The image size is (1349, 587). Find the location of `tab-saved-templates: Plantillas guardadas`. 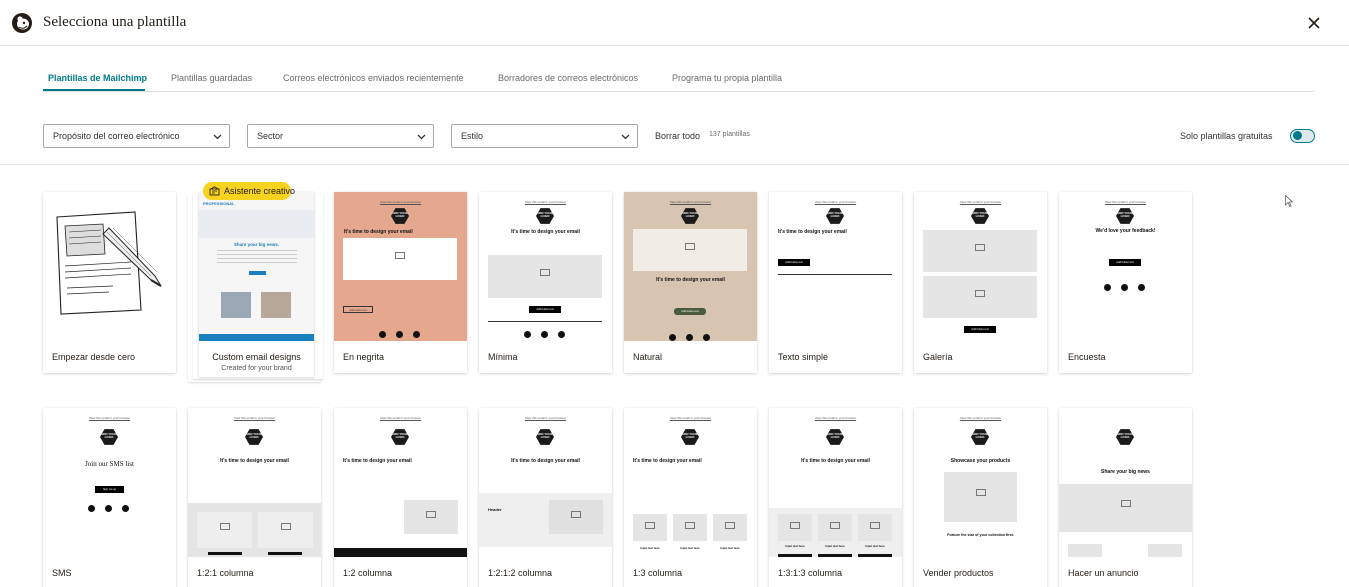

tab-saved-templates: Plantillas guardadas is located at coordinates (211, 78).